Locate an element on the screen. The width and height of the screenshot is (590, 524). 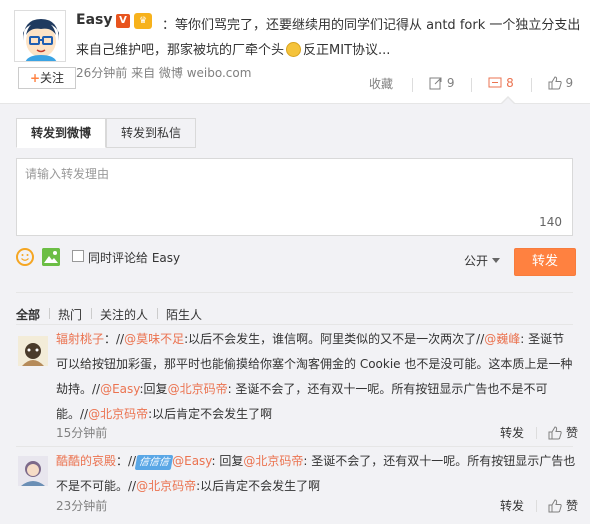
repost-toolbar: 同时评论给 Easy 公开 转发 is located at coordinates (296, 262).